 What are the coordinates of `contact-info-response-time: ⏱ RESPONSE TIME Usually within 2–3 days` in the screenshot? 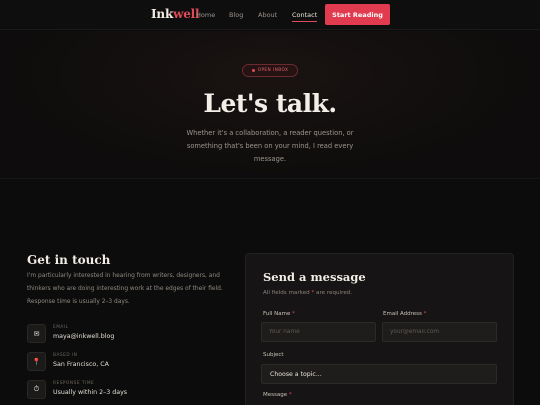 It's located at (127, 391).